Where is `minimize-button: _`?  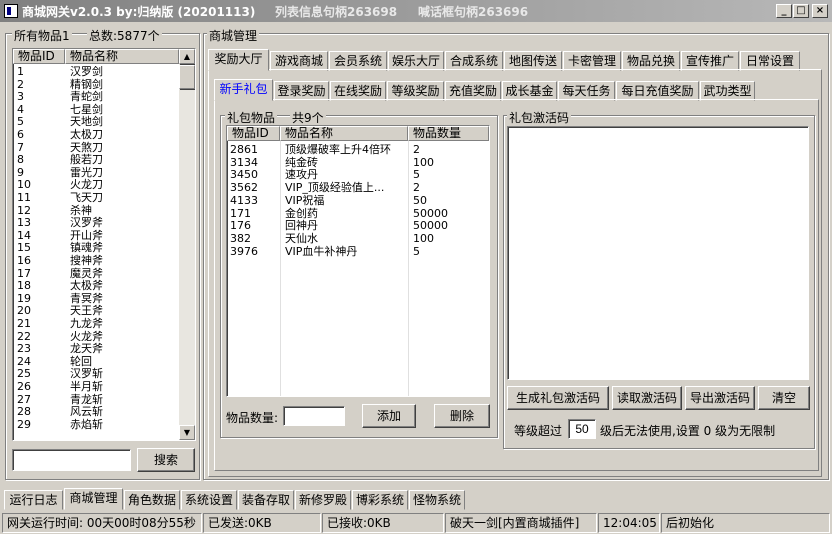 minimize-button: _ is located at coordinates (784, 11).